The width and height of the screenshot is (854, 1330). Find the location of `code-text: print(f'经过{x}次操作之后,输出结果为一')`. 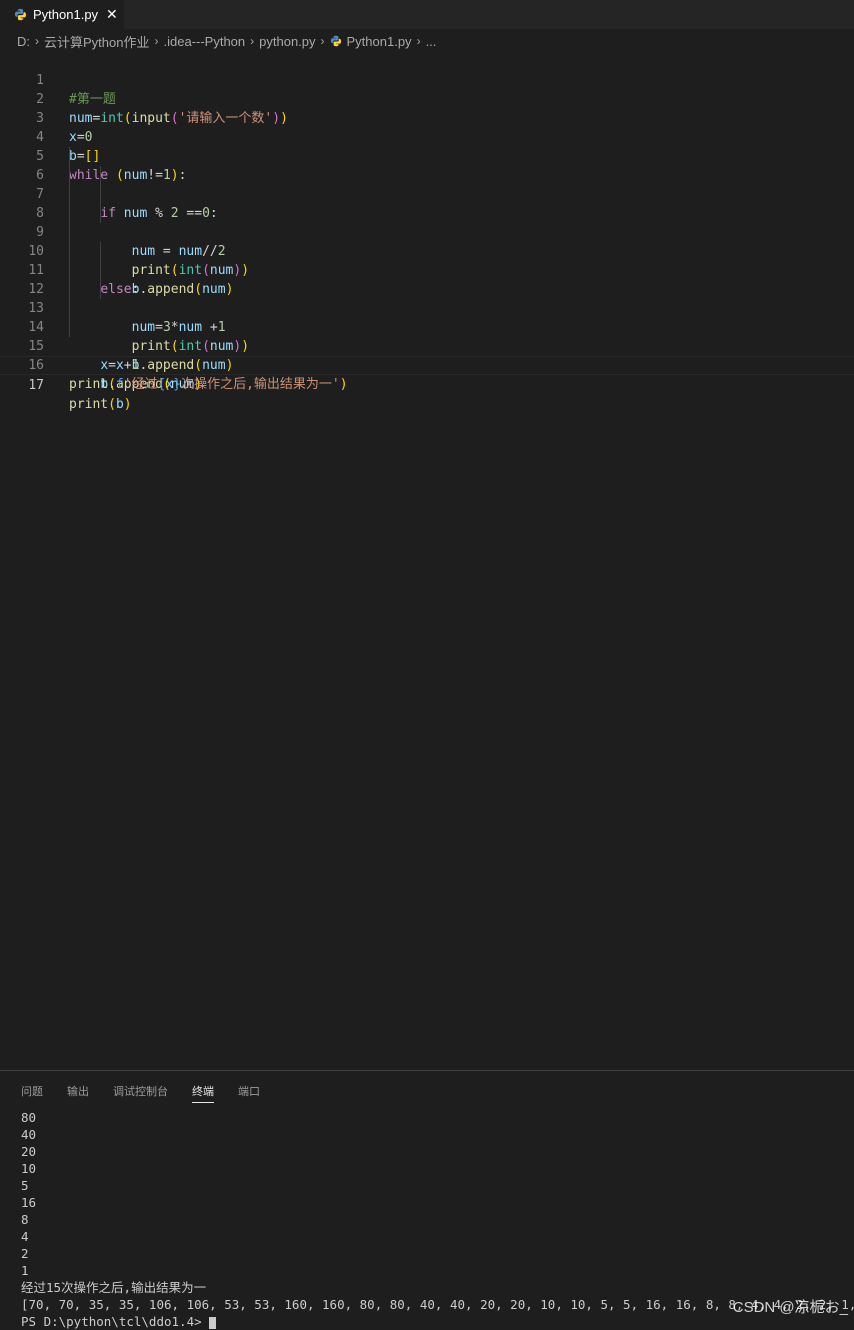

code-text: print(f'经过{x}次操作之后,输出结果为一') is located at coordinates (208, 384).